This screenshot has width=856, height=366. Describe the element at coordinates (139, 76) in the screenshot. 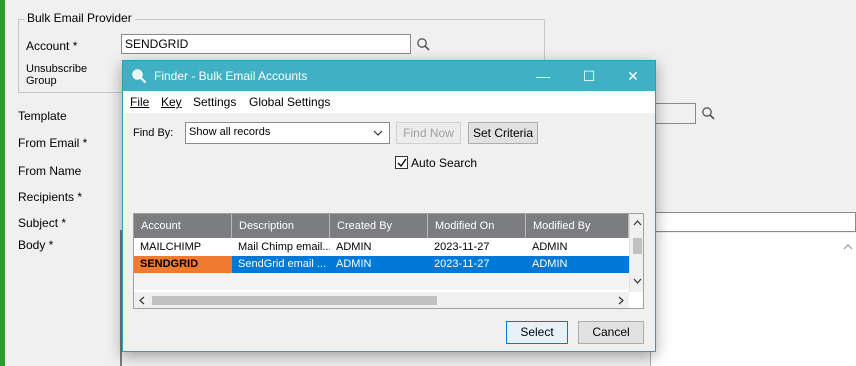

I see `finder-icon` at that location.